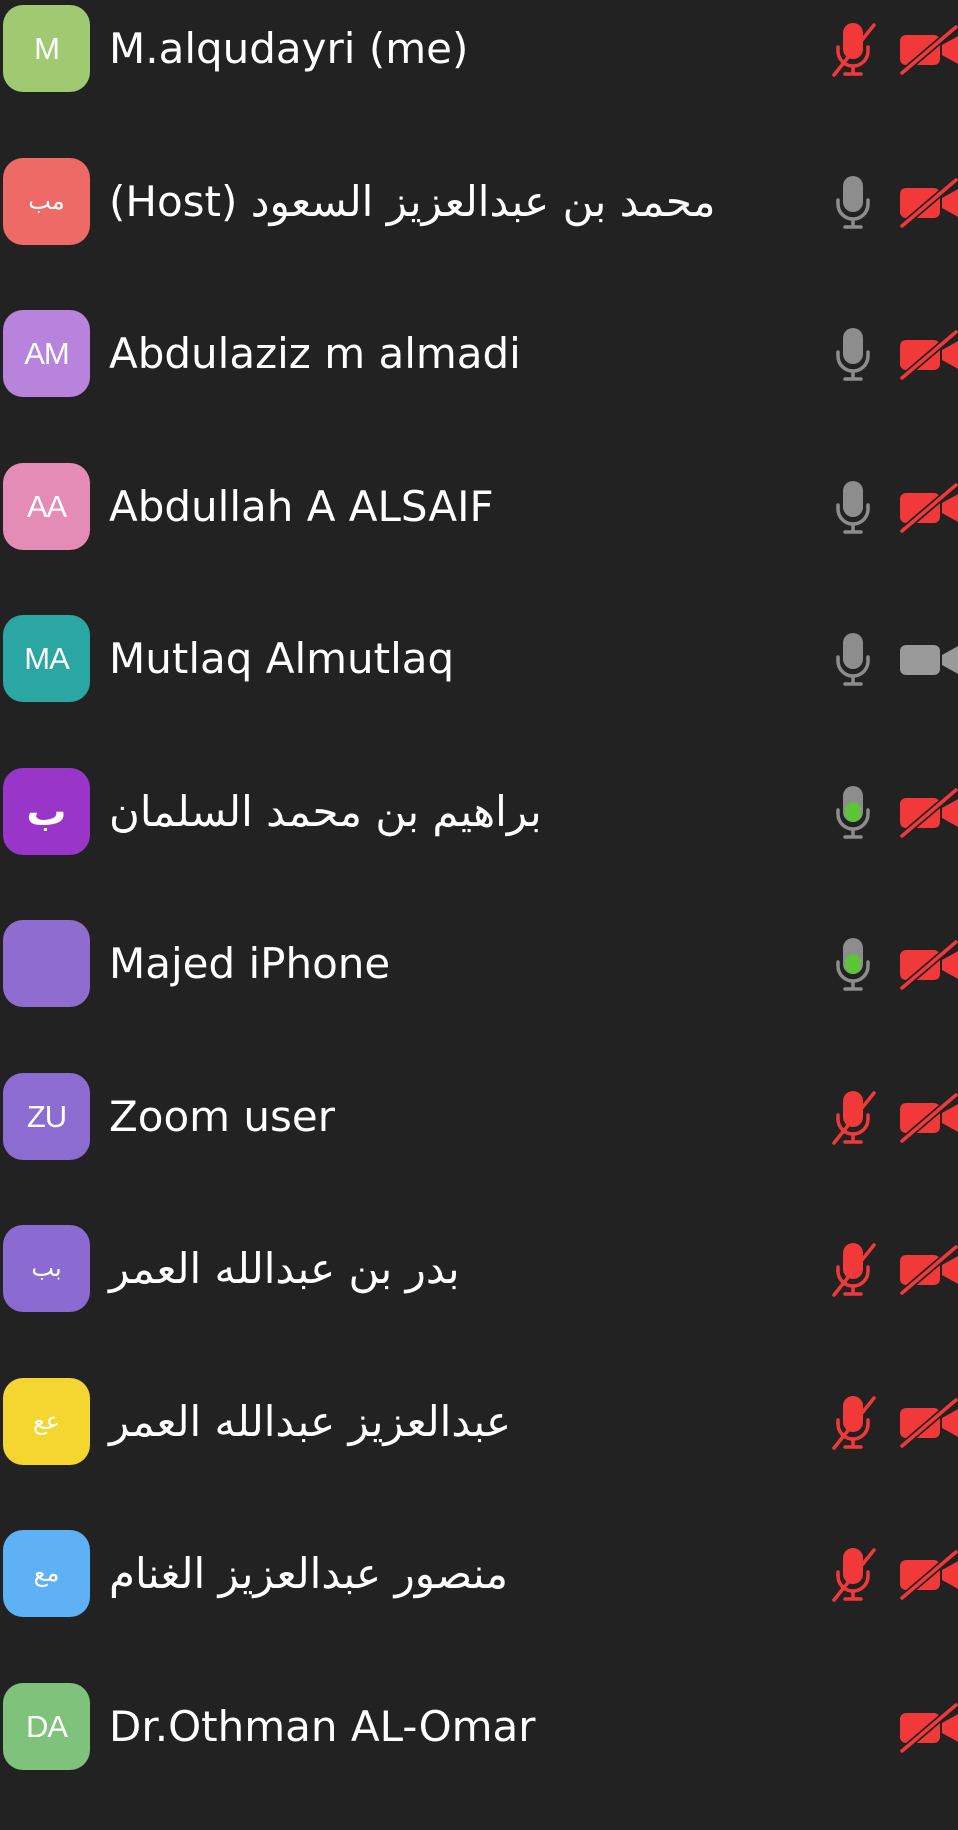  What do you see at coordinates (412, 201) in the screenshot?
I see `participant-name: (Host) محمد بن عبدالعزيز السعود` at bounding box center [412, 201].